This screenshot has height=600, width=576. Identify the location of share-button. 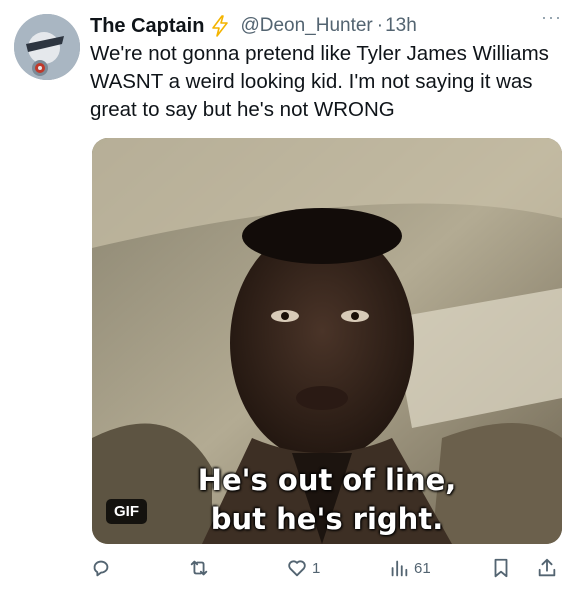
(547, 568).